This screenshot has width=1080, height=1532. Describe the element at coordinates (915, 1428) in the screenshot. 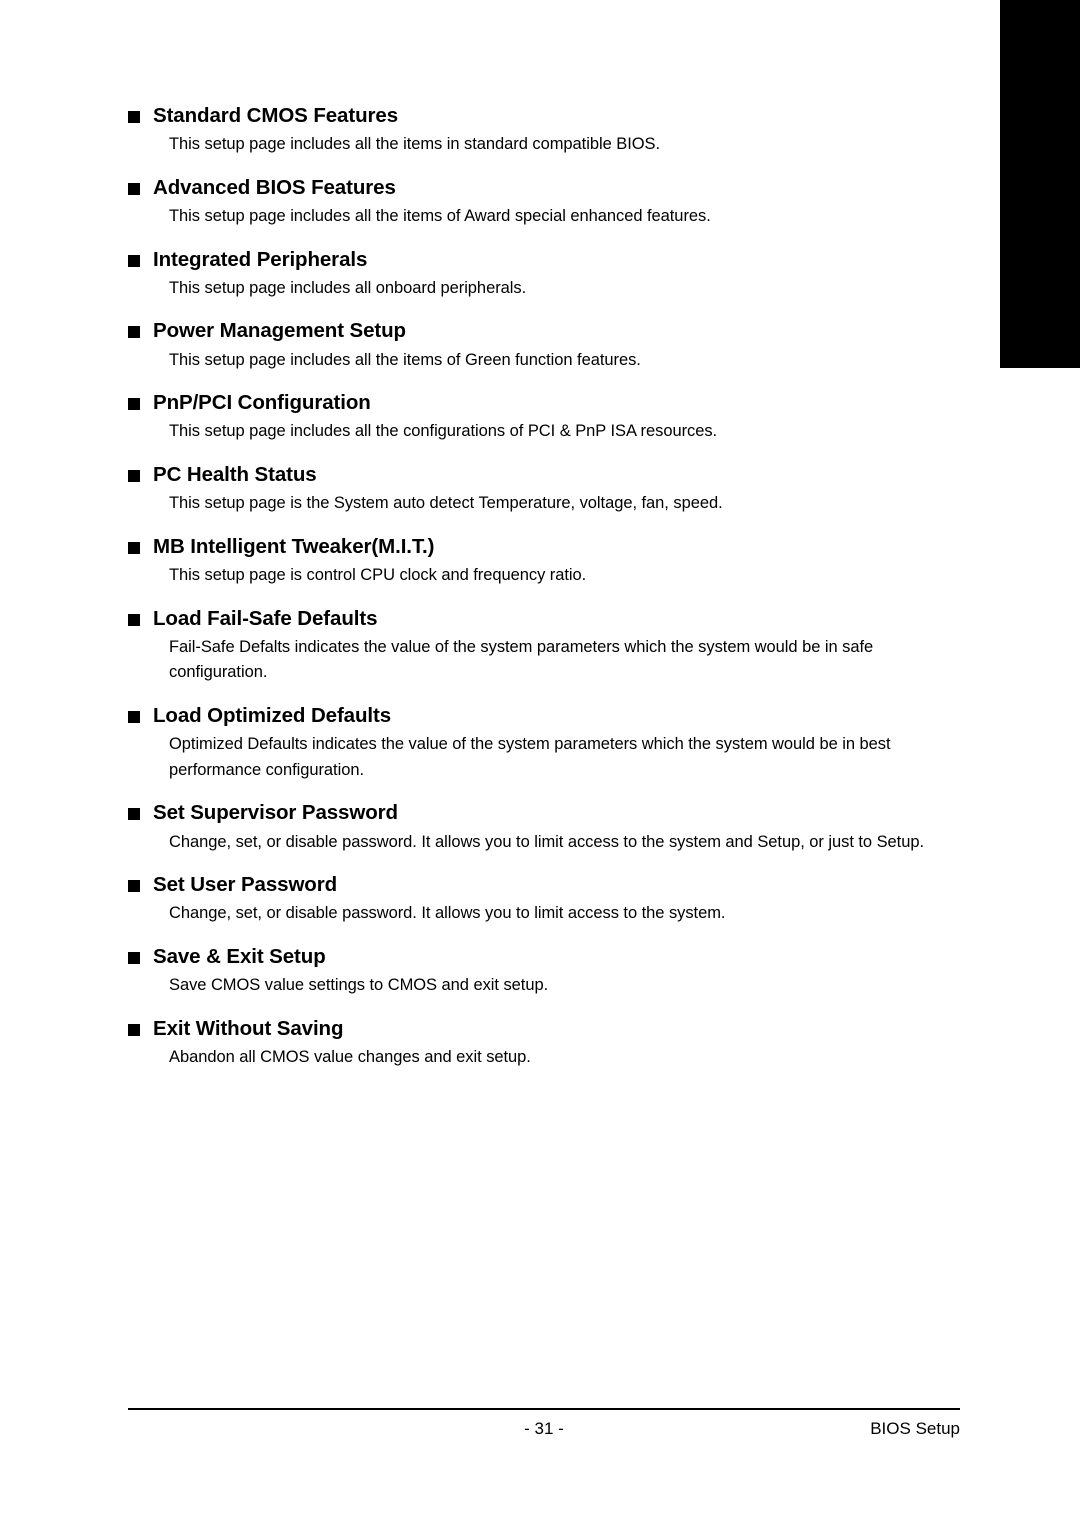

I see `footer-section-label: BIOS Setup` at that location.